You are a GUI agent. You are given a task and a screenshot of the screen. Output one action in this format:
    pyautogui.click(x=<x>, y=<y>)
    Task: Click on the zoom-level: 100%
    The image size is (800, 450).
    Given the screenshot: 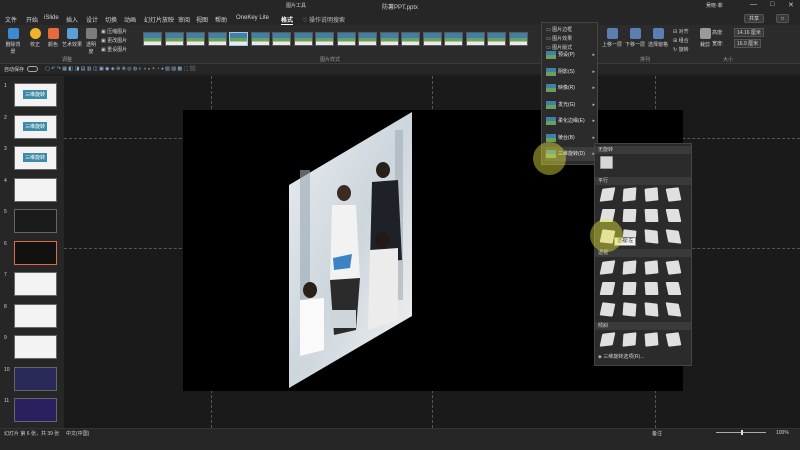 What is the action you would take?
    pyautogui.click(x=782, y=433)
    